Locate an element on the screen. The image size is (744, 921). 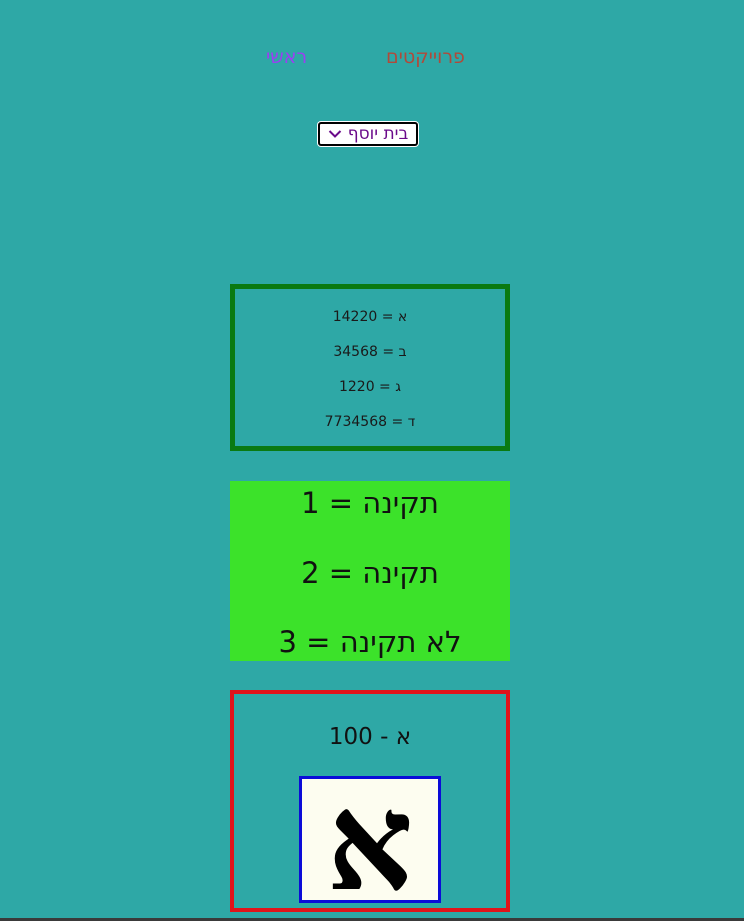
status-row: תקינה = 1 is located at coordinates (370, 503).